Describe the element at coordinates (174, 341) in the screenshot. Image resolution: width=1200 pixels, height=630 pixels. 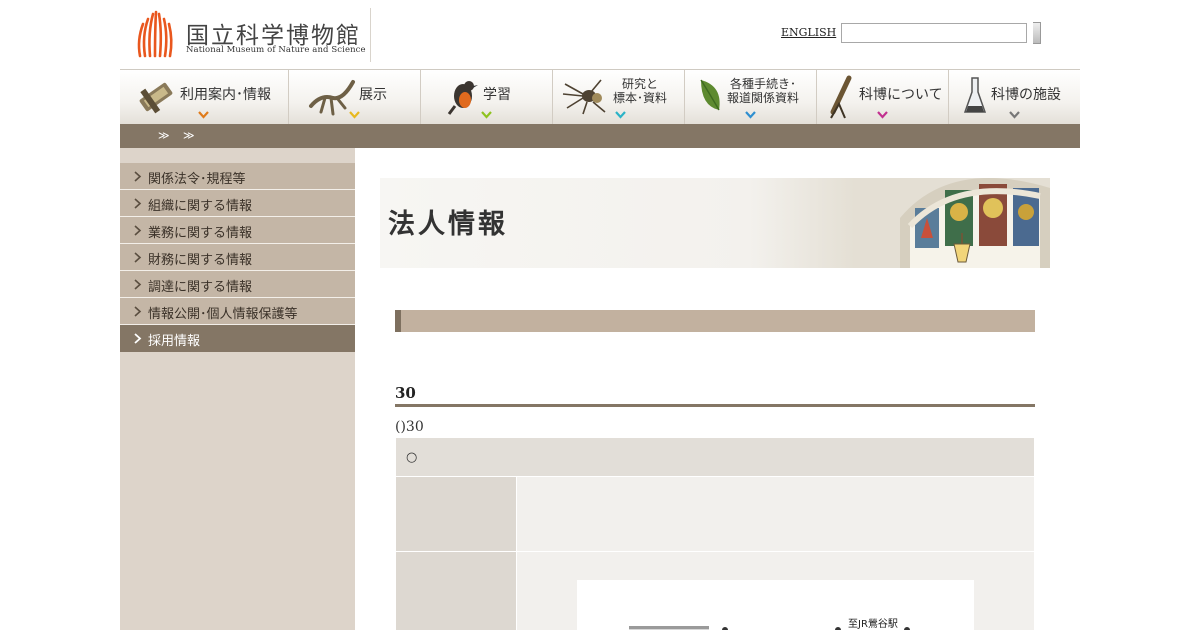
I see `sidebar-item-label: 採用情報` at that location.